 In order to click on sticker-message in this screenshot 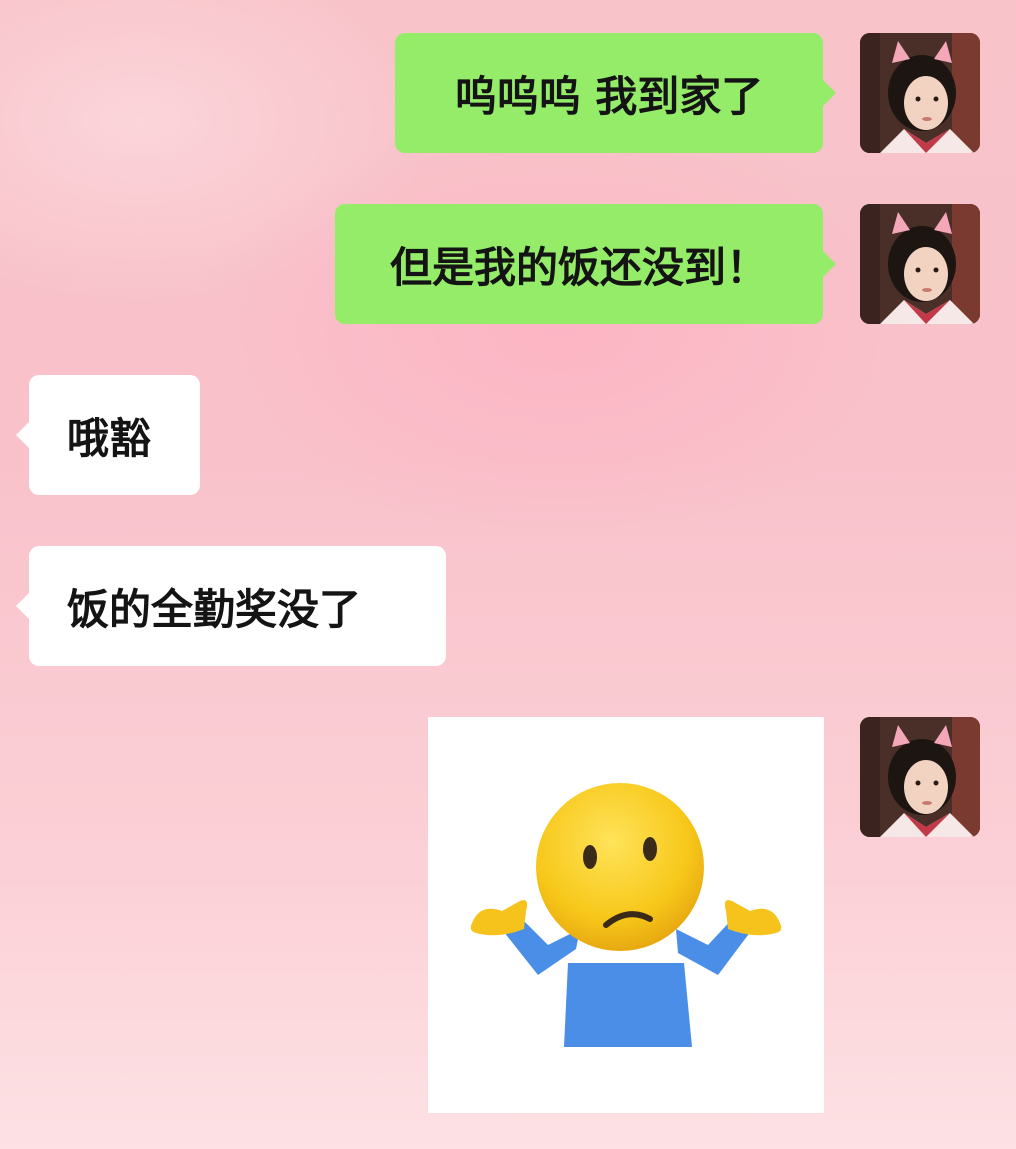, I will do `click(626, 915)`.